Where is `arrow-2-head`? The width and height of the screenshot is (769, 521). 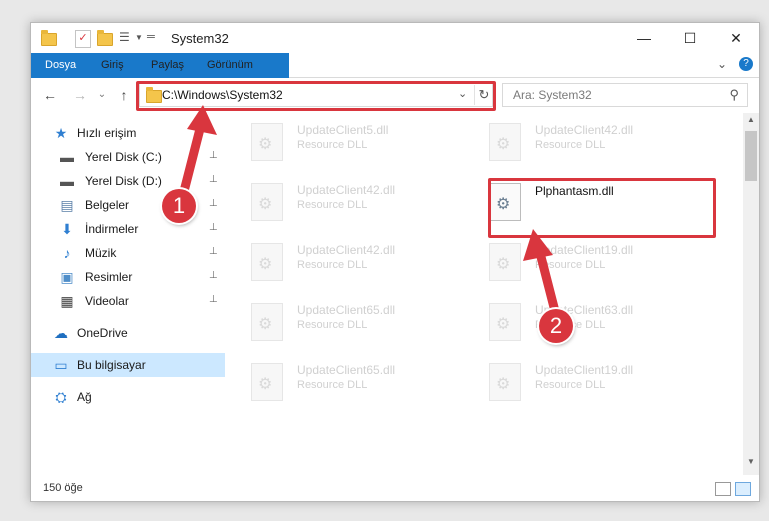 arrow-2-head is located at coordinates (538, 245).